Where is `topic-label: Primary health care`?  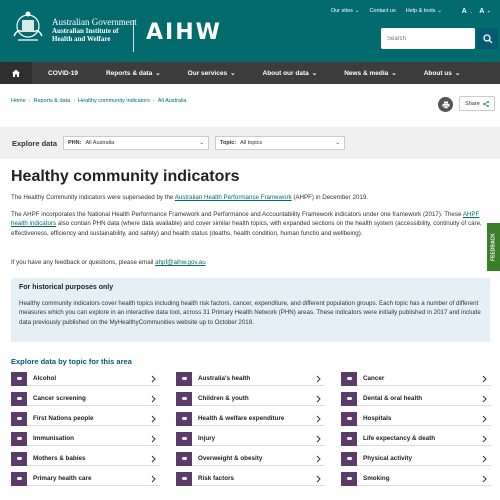 topic-label: Primary health care is located at coordinates (62, 478).